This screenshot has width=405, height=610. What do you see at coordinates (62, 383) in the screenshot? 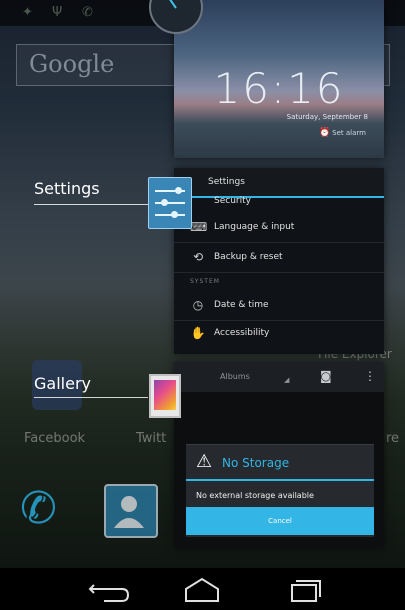
I see `task-label-gallery: Gallery` at bounding box center [62, 383].